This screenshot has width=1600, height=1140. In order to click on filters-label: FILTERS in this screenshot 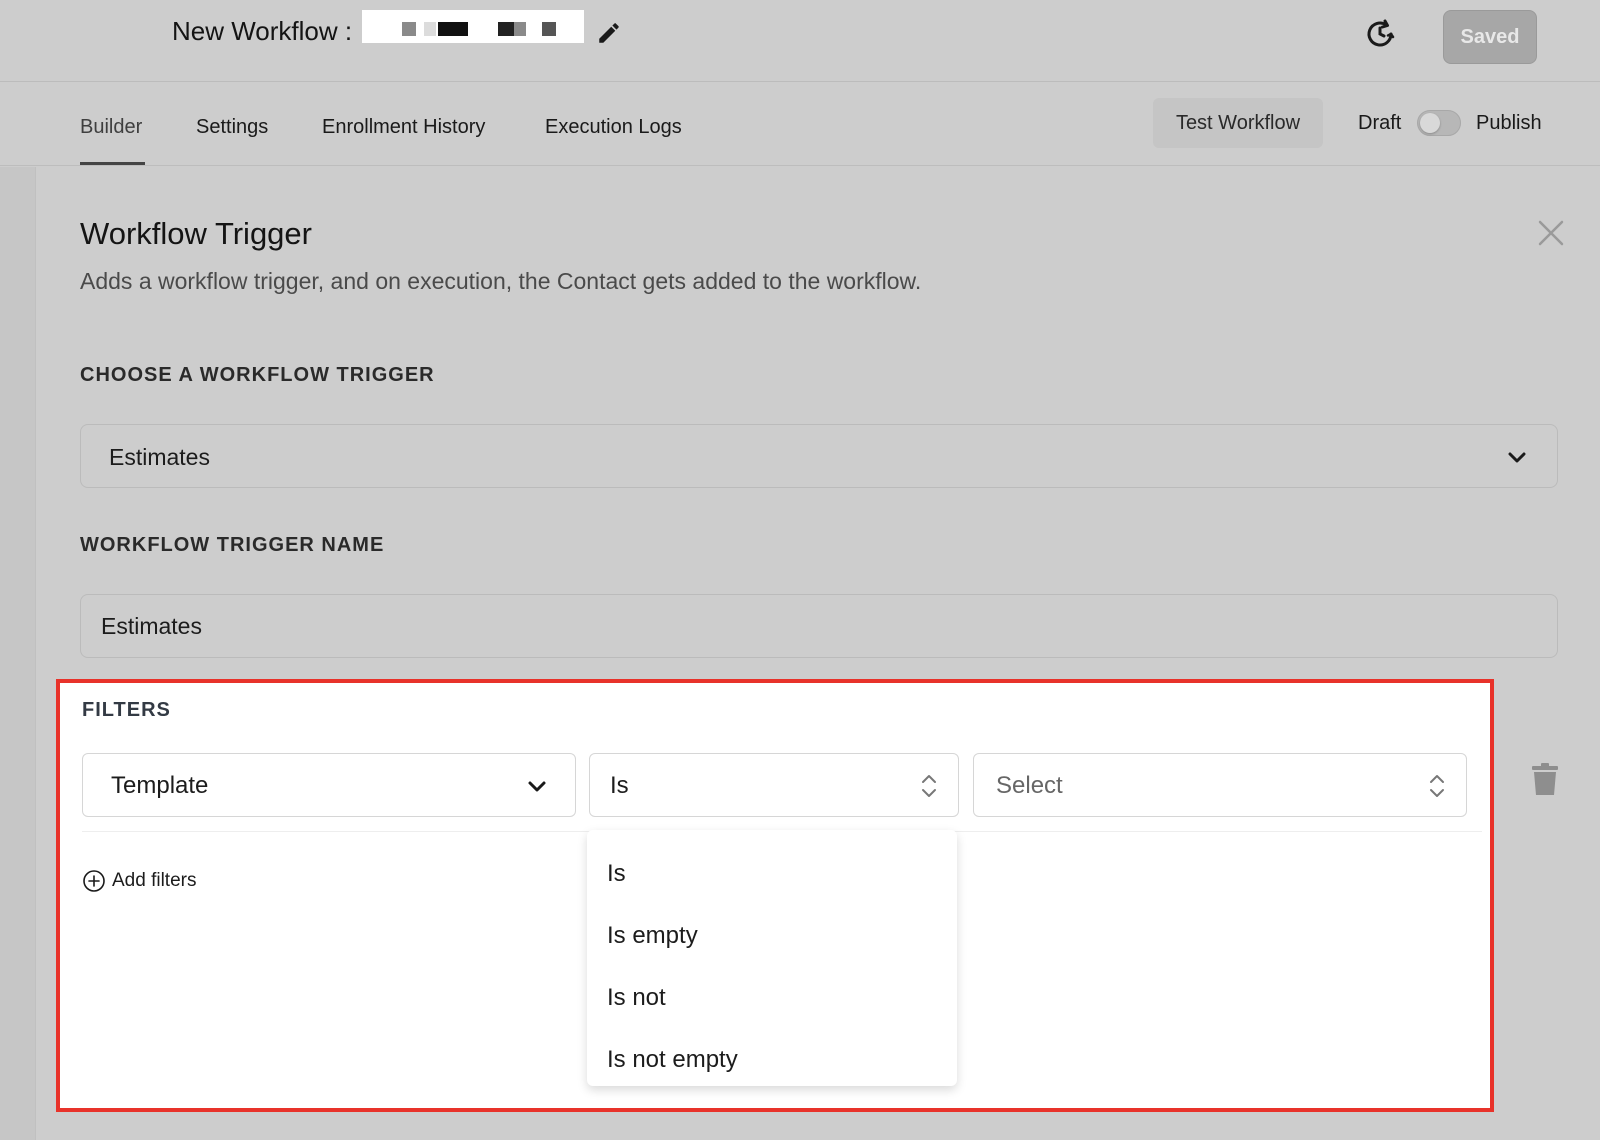, I will do `click(126, 710)`.